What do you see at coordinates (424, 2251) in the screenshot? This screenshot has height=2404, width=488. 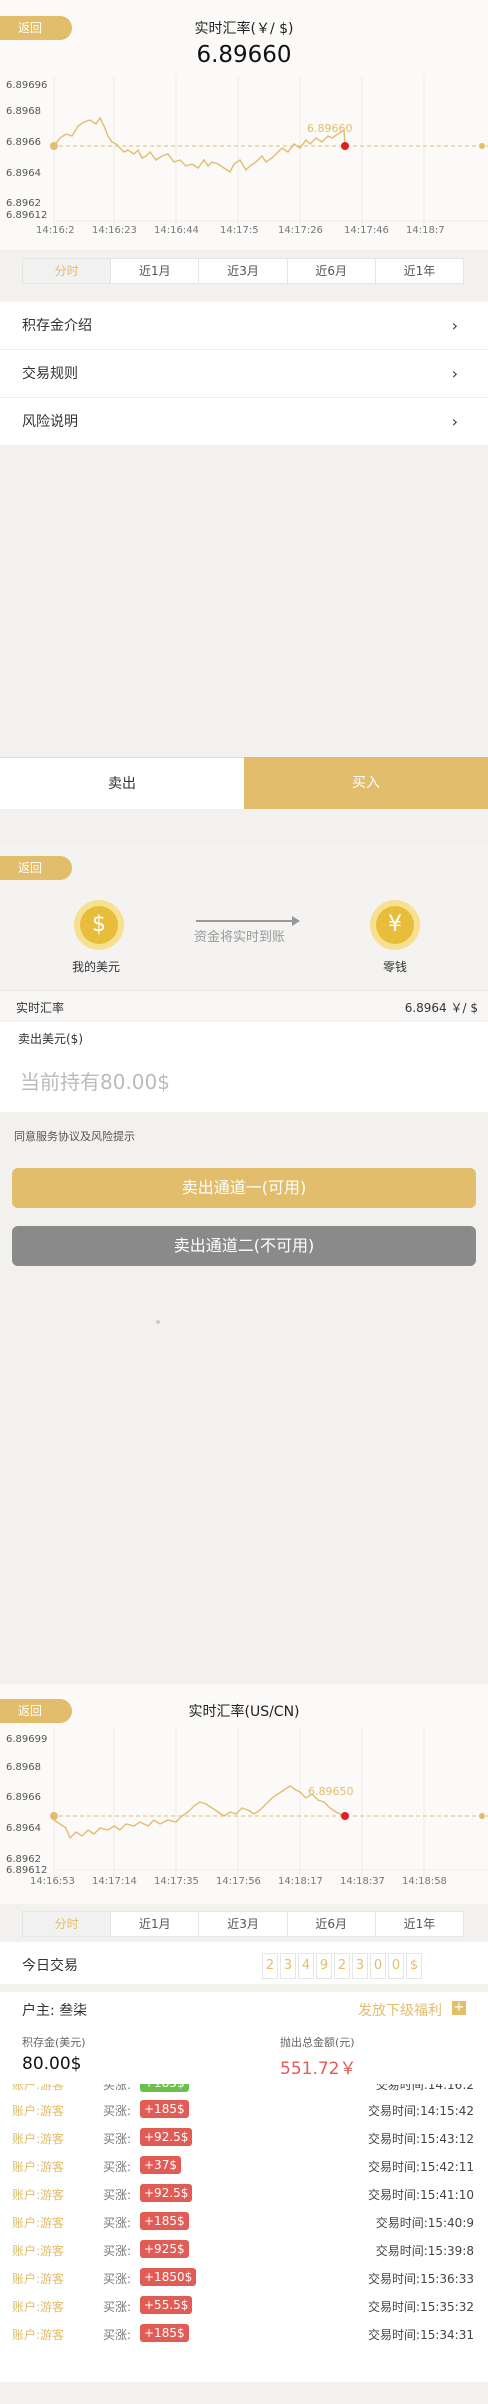 I see `trade-time: 交易时间:15:39:8` at bounding box center [424, 2251].